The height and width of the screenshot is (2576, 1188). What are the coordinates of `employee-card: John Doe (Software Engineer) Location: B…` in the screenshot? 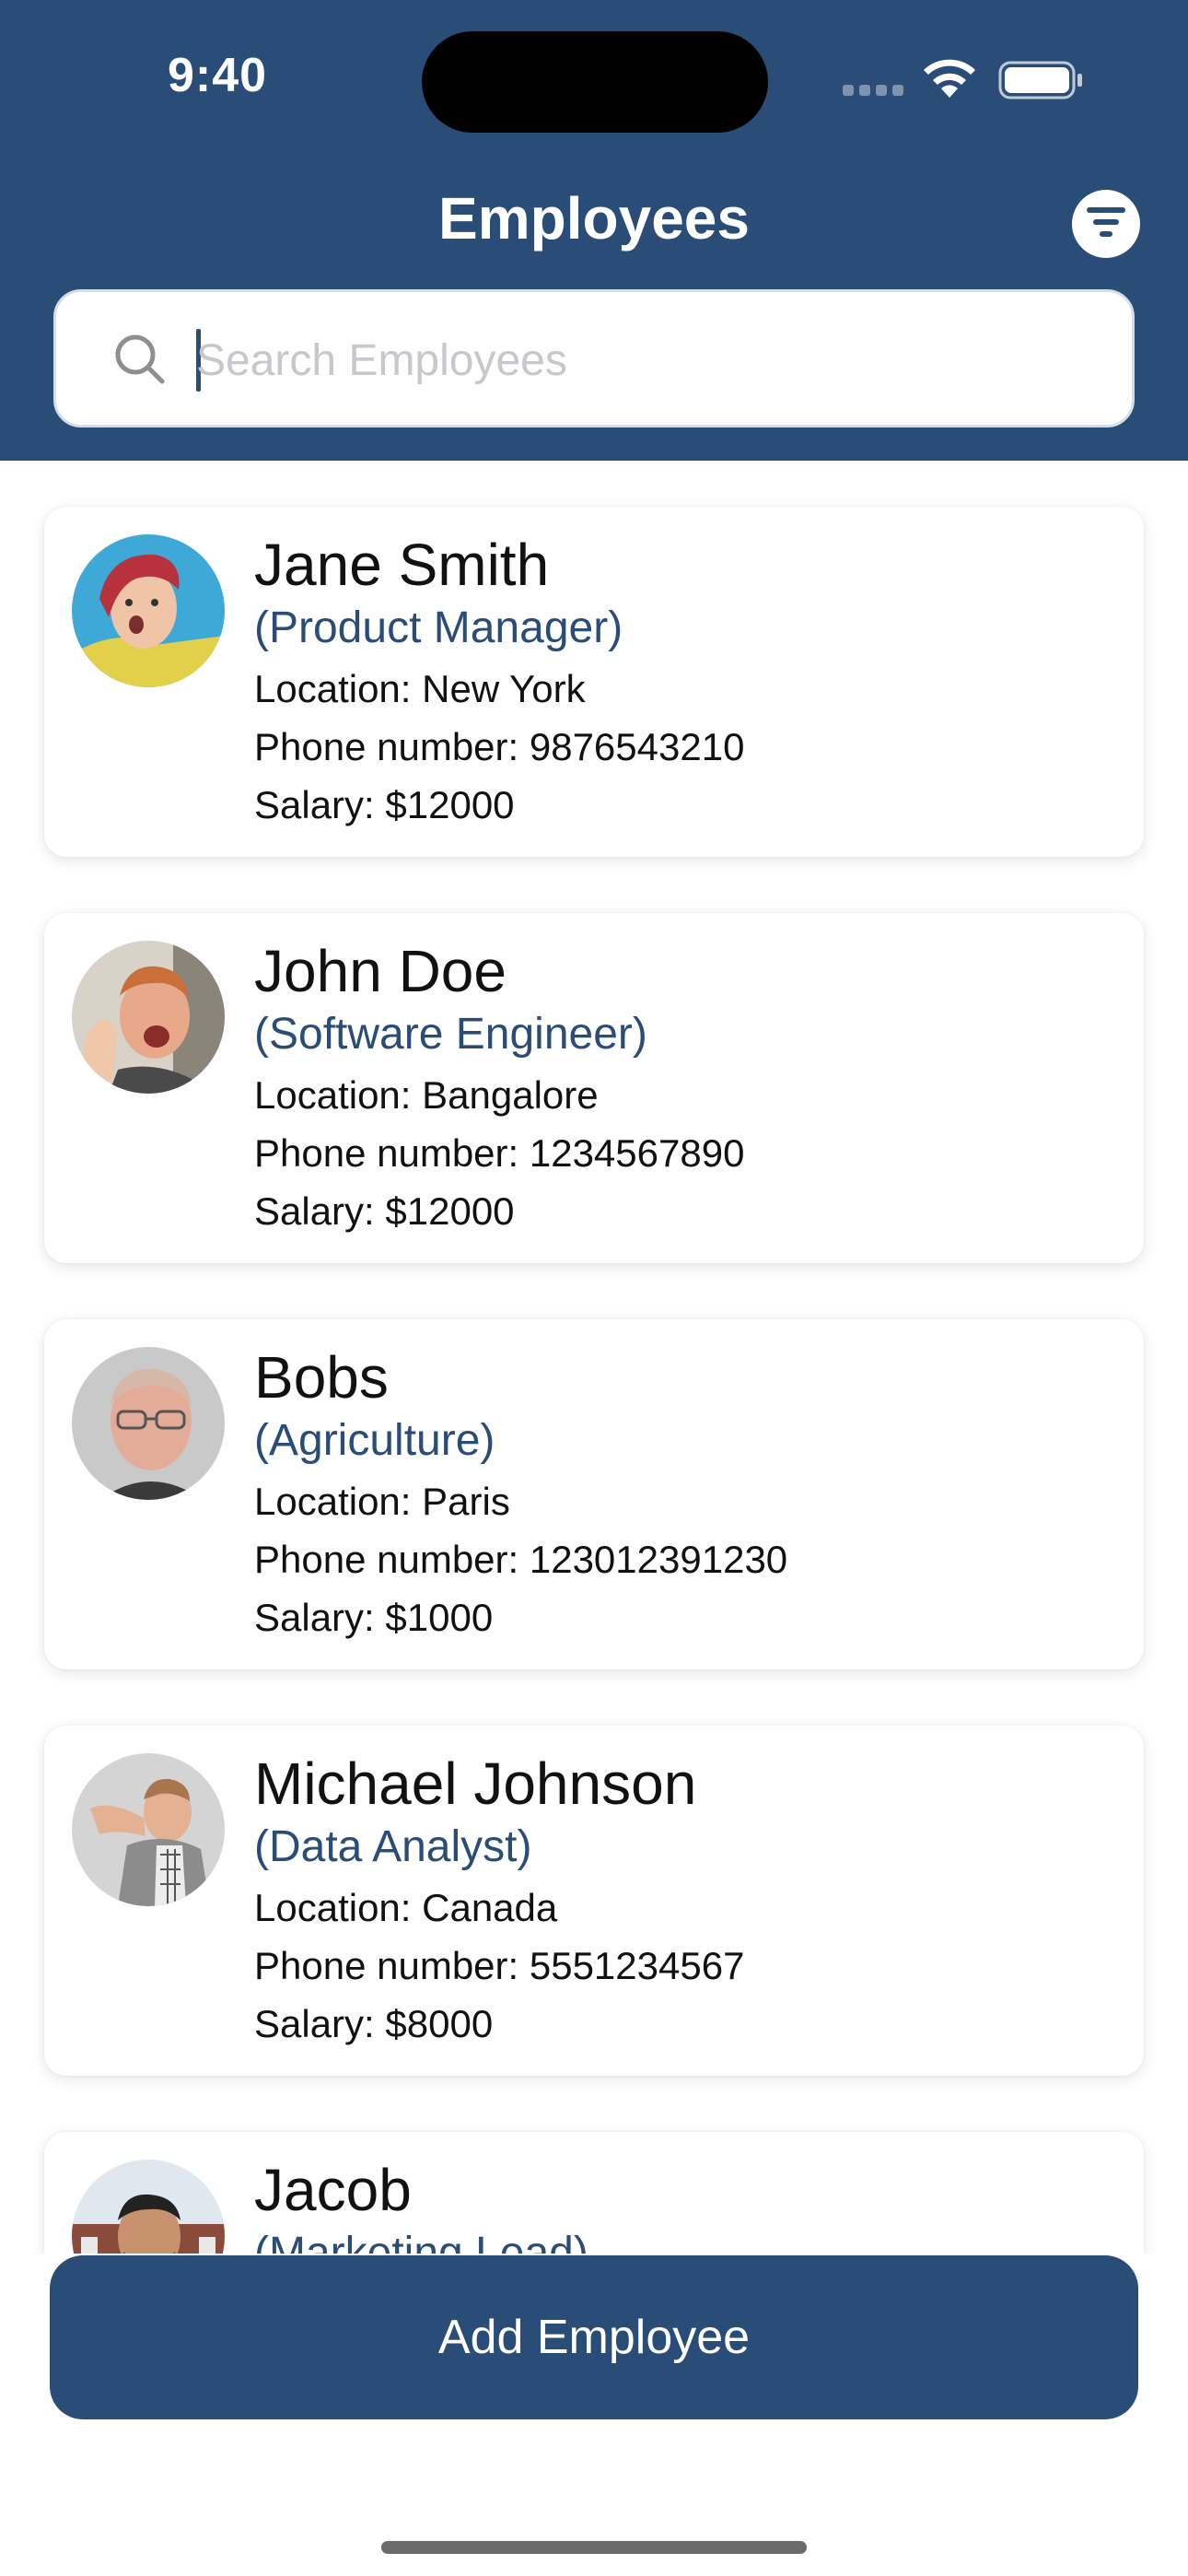 It's located at (594, 1088).